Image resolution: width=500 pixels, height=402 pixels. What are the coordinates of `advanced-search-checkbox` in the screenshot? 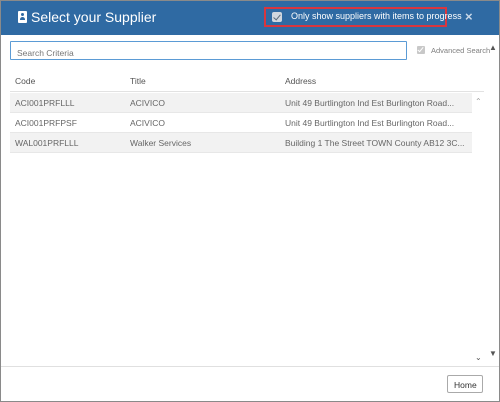 It's located at (421, 49).